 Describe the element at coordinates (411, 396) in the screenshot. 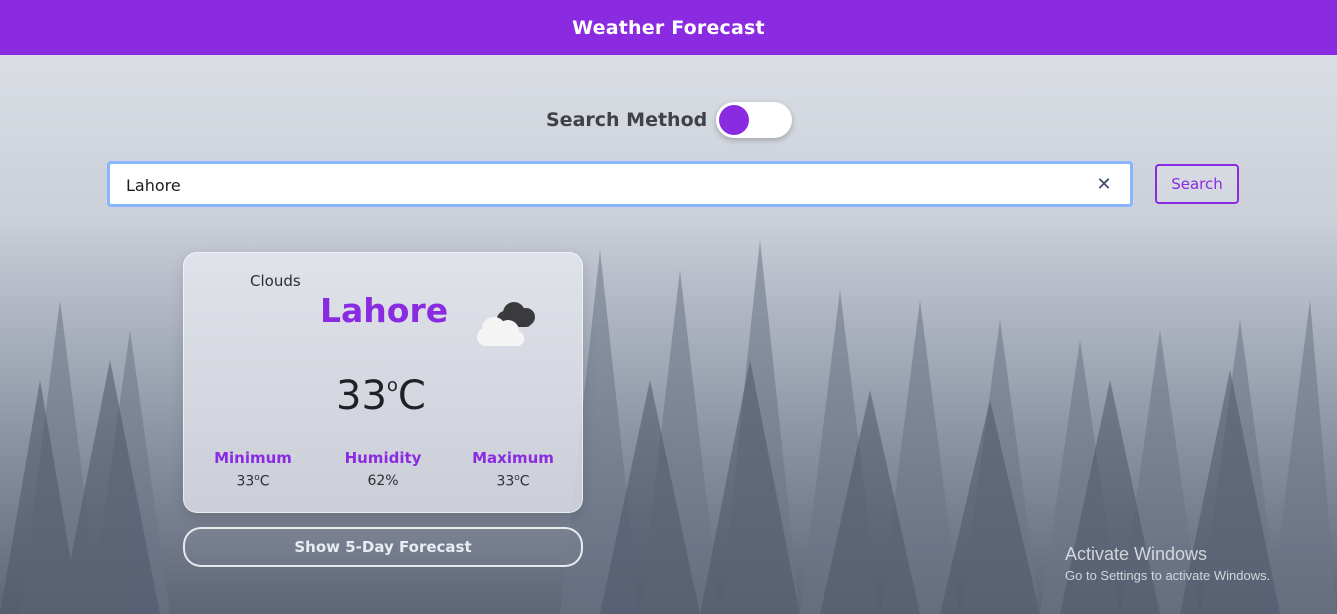

I see `temperature-unit: C` at that location.